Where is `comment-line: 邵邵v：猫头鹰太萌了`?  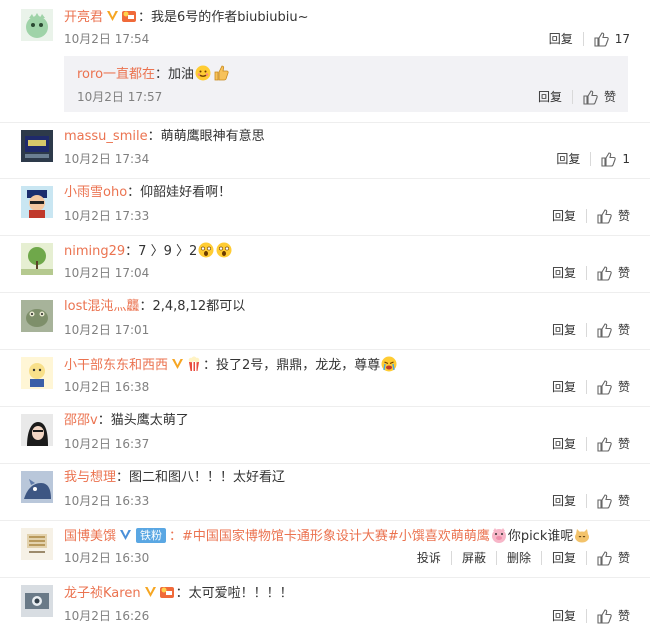
comment-line: 邵邵v：猫头鹰太萌了 is located at coordinates (352, 421).